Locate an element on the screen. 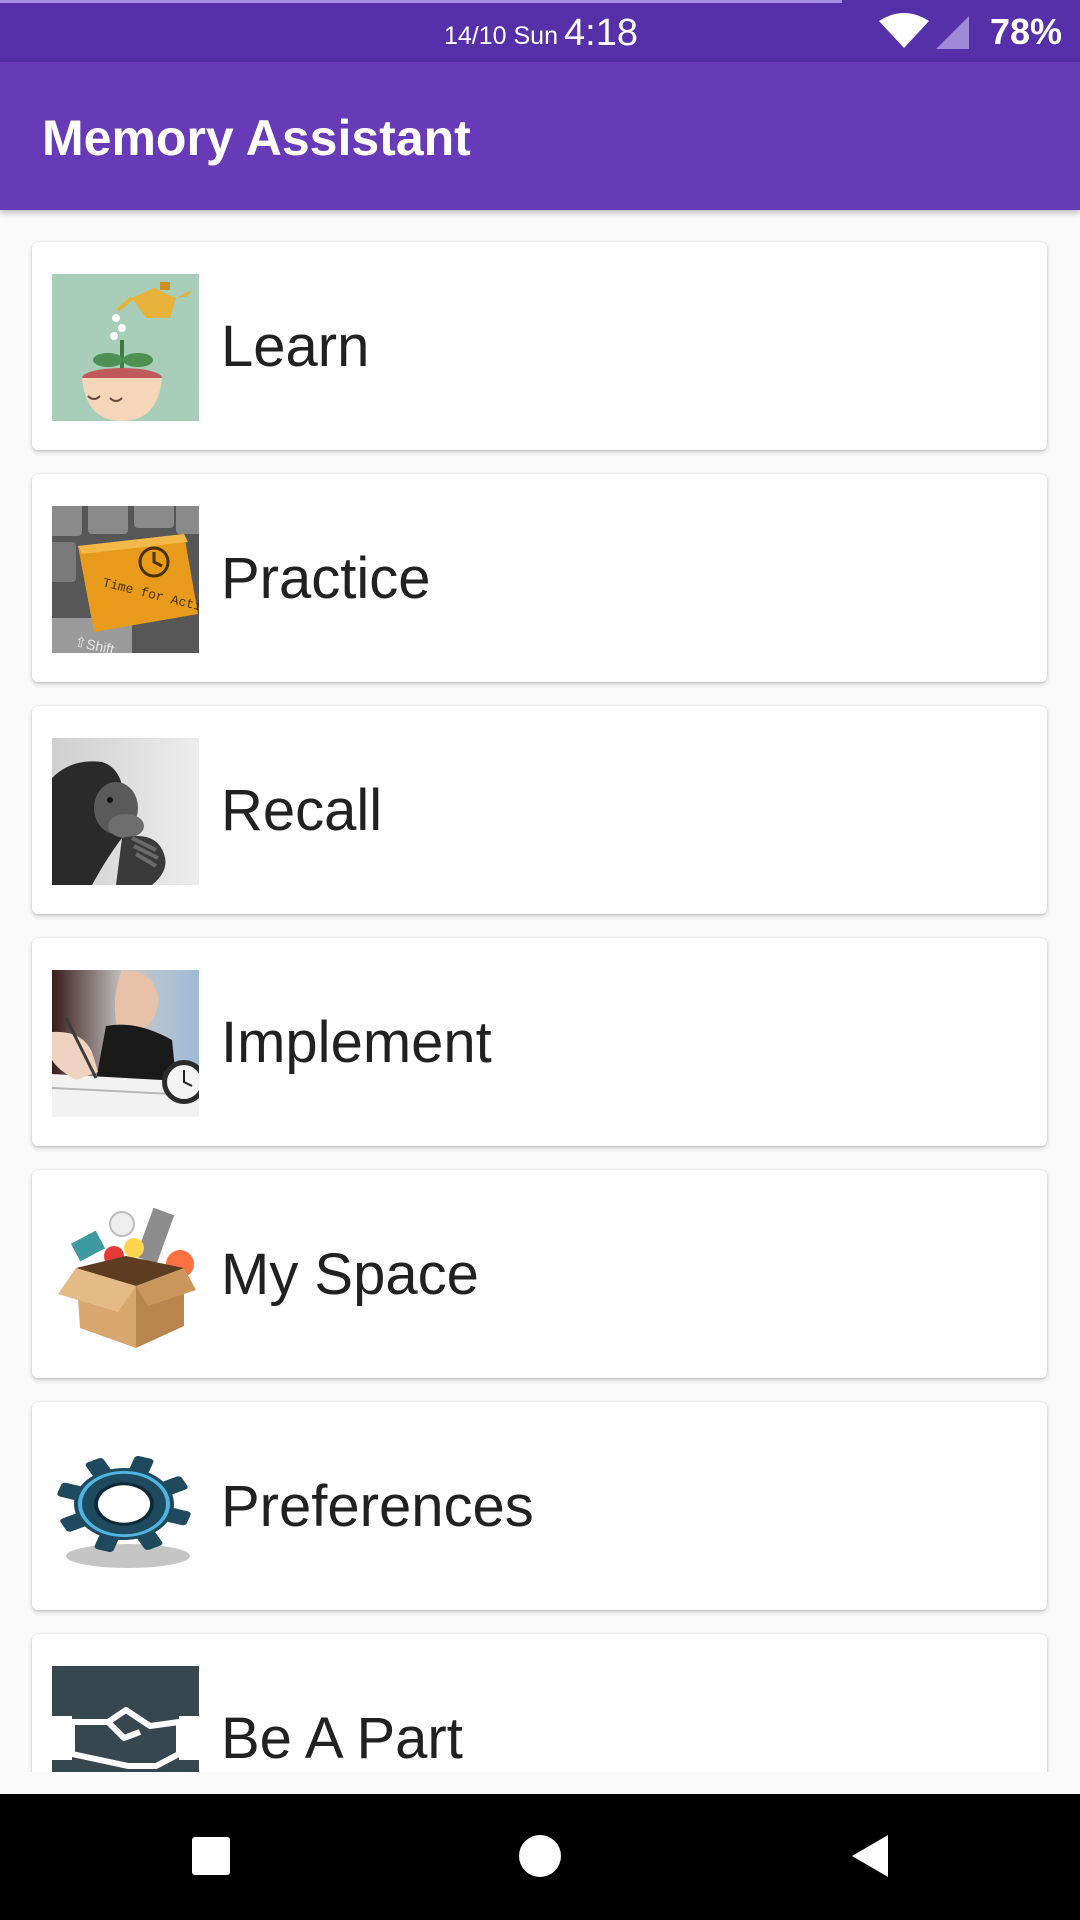 The width and height of the screenshot is (1080, 1920). menu-item-label: Implement is located at coordinates (356, 1042).